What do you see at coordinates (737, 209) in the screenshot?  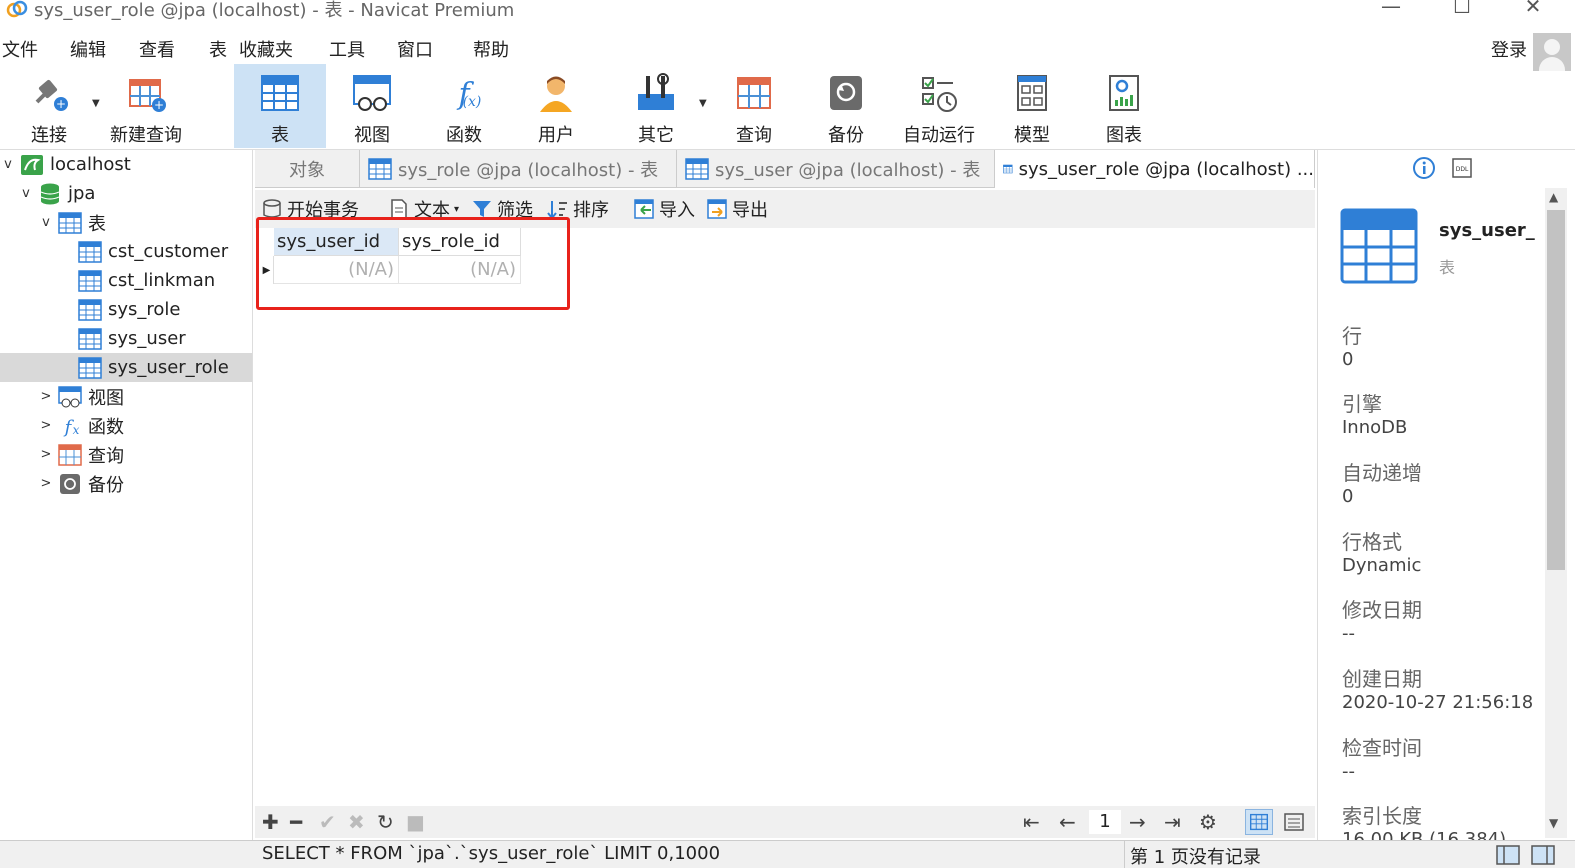 I see `export-button: 导出` at bounding box center [737, 209].